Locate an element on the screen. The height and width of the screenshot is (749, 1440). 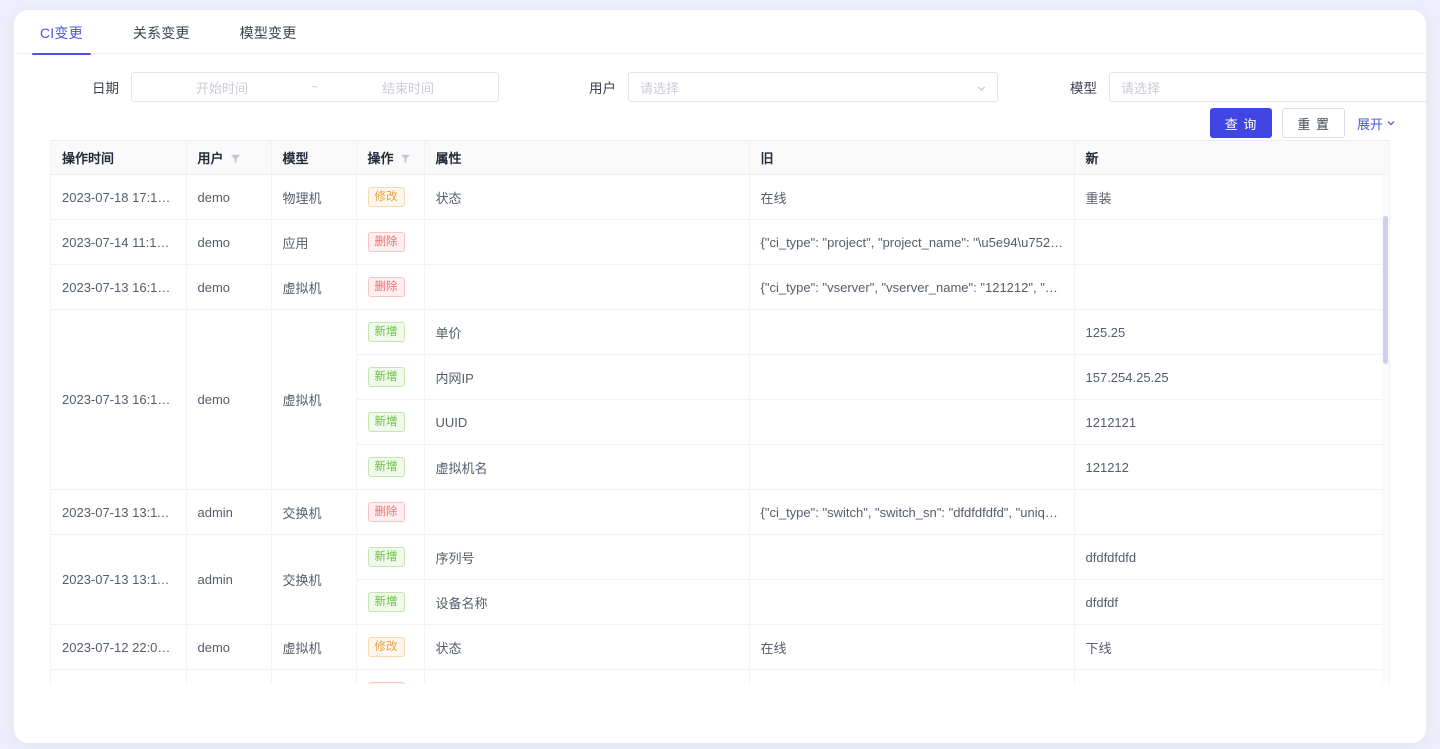
column-header-old: 旧 is located at coordinates (912, 158).